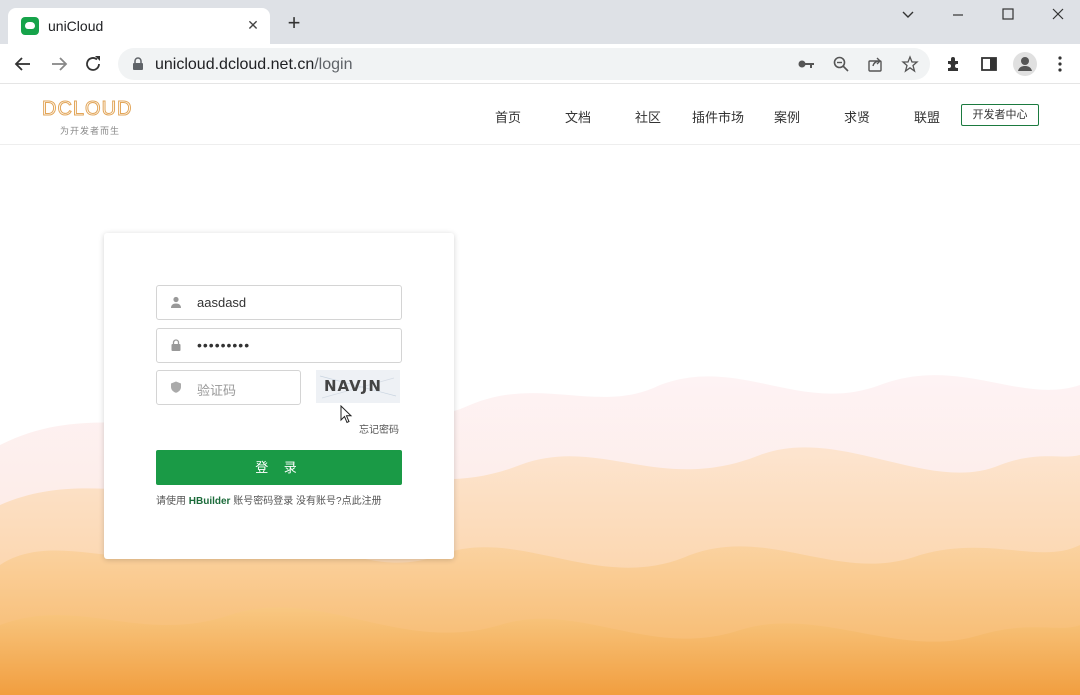 The height and width of the screenshot is (695, 1080). Describe the element at coordinates (875, 64) in the screenshot. I see `share-icon` at that location.